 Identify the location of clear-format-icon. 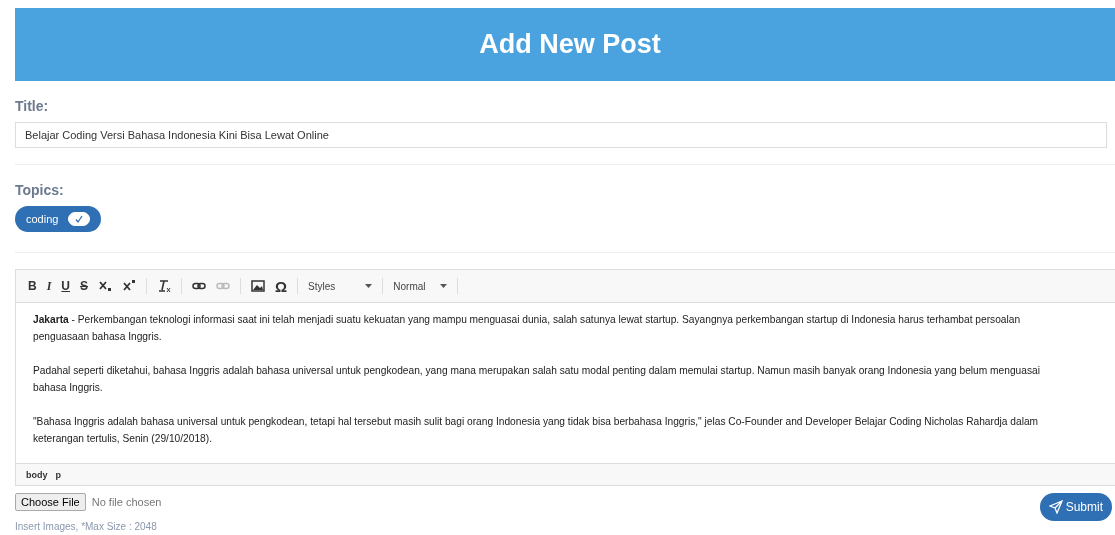
(164, 286).